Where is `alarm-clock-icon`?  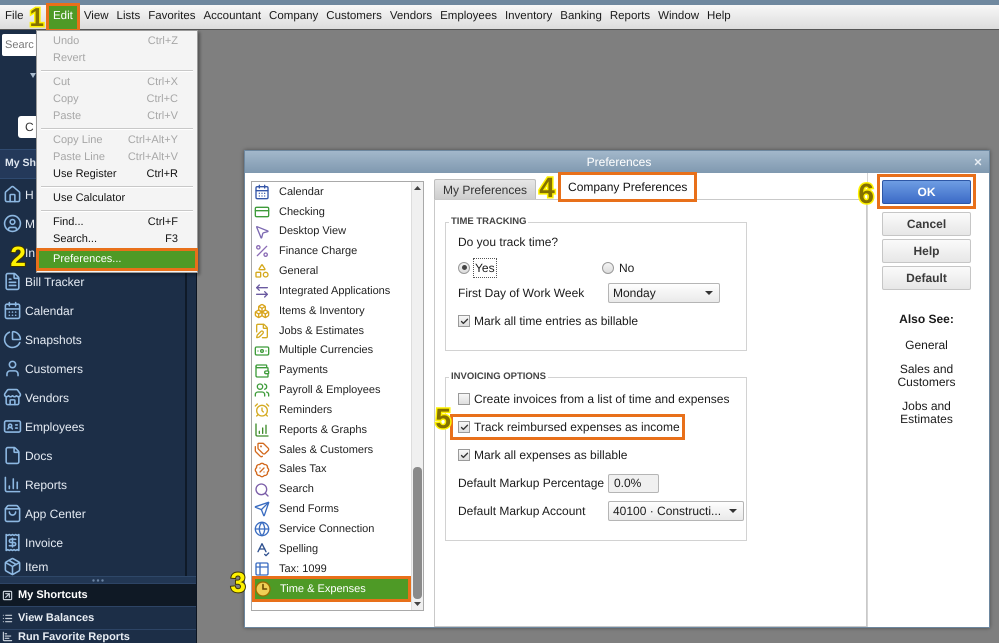 alarm-clock-icon is located at coordinates (262, 410).